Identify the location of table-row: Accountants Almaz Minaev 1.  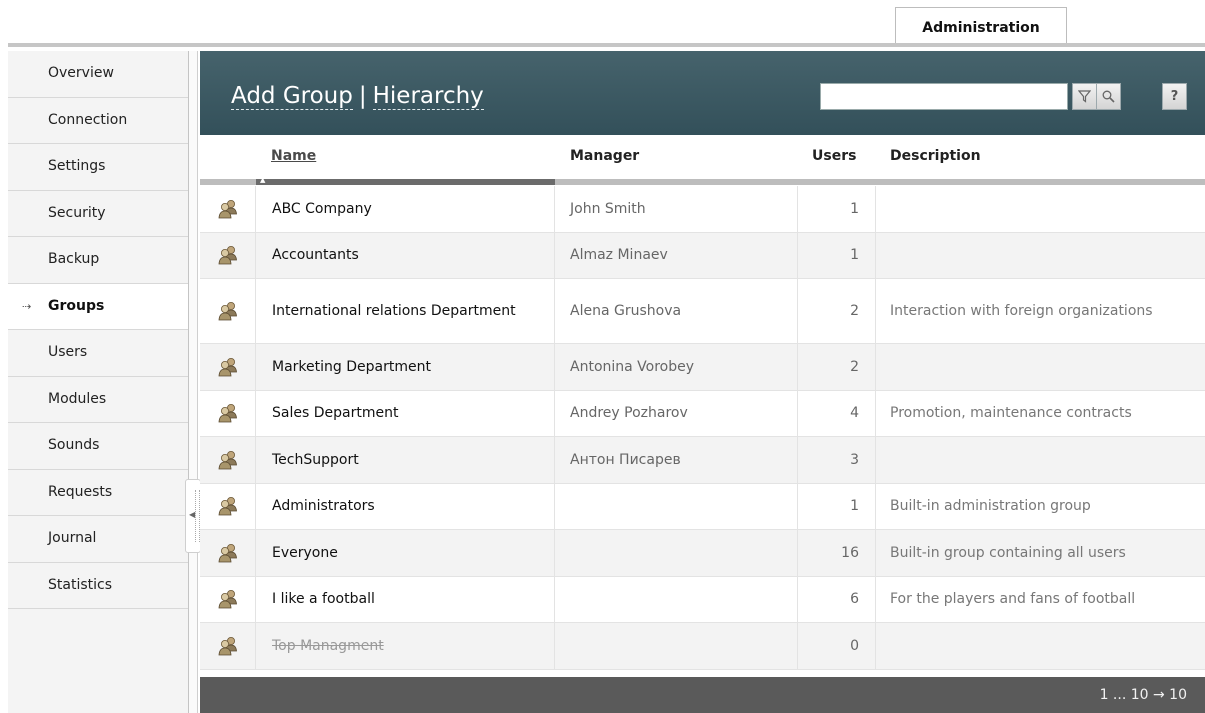
(702, 255).